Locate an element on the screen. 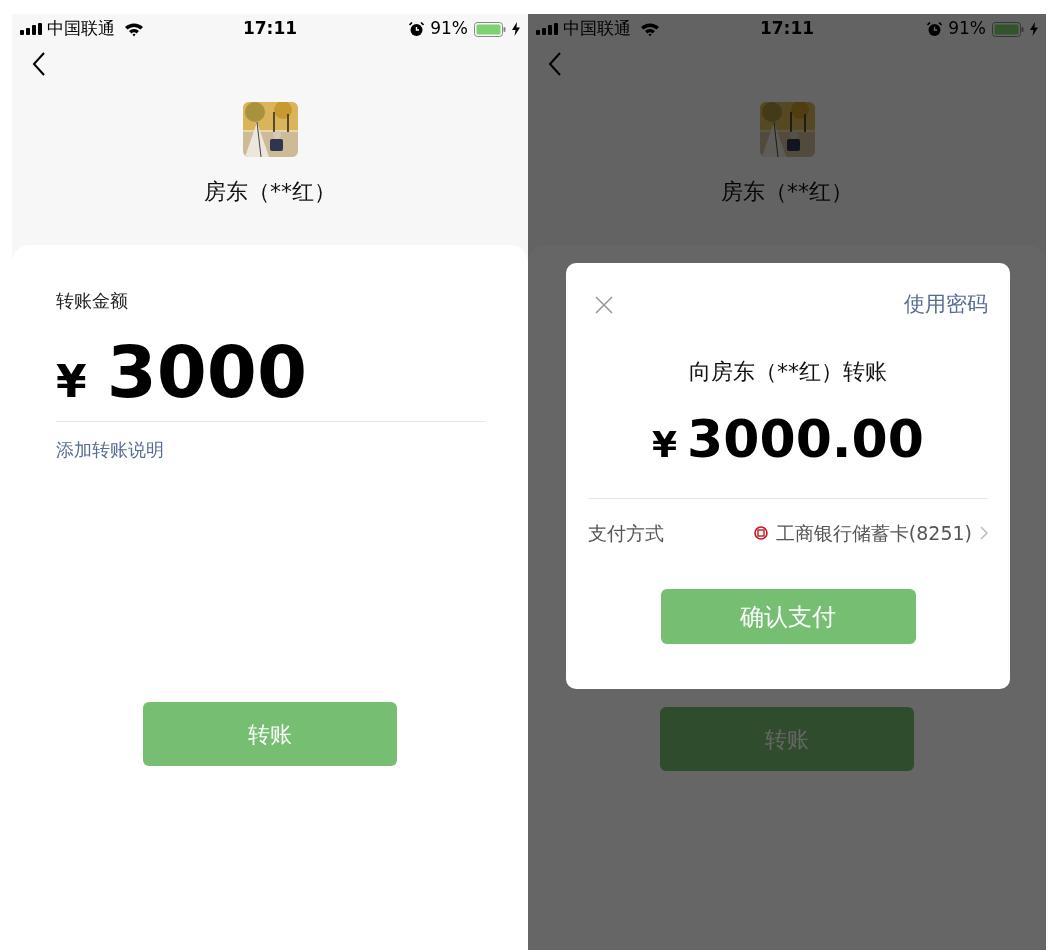 The width and height of the screenshot is (1056, 950). currency-sign: ¥ is located at coordinates (665, 444).